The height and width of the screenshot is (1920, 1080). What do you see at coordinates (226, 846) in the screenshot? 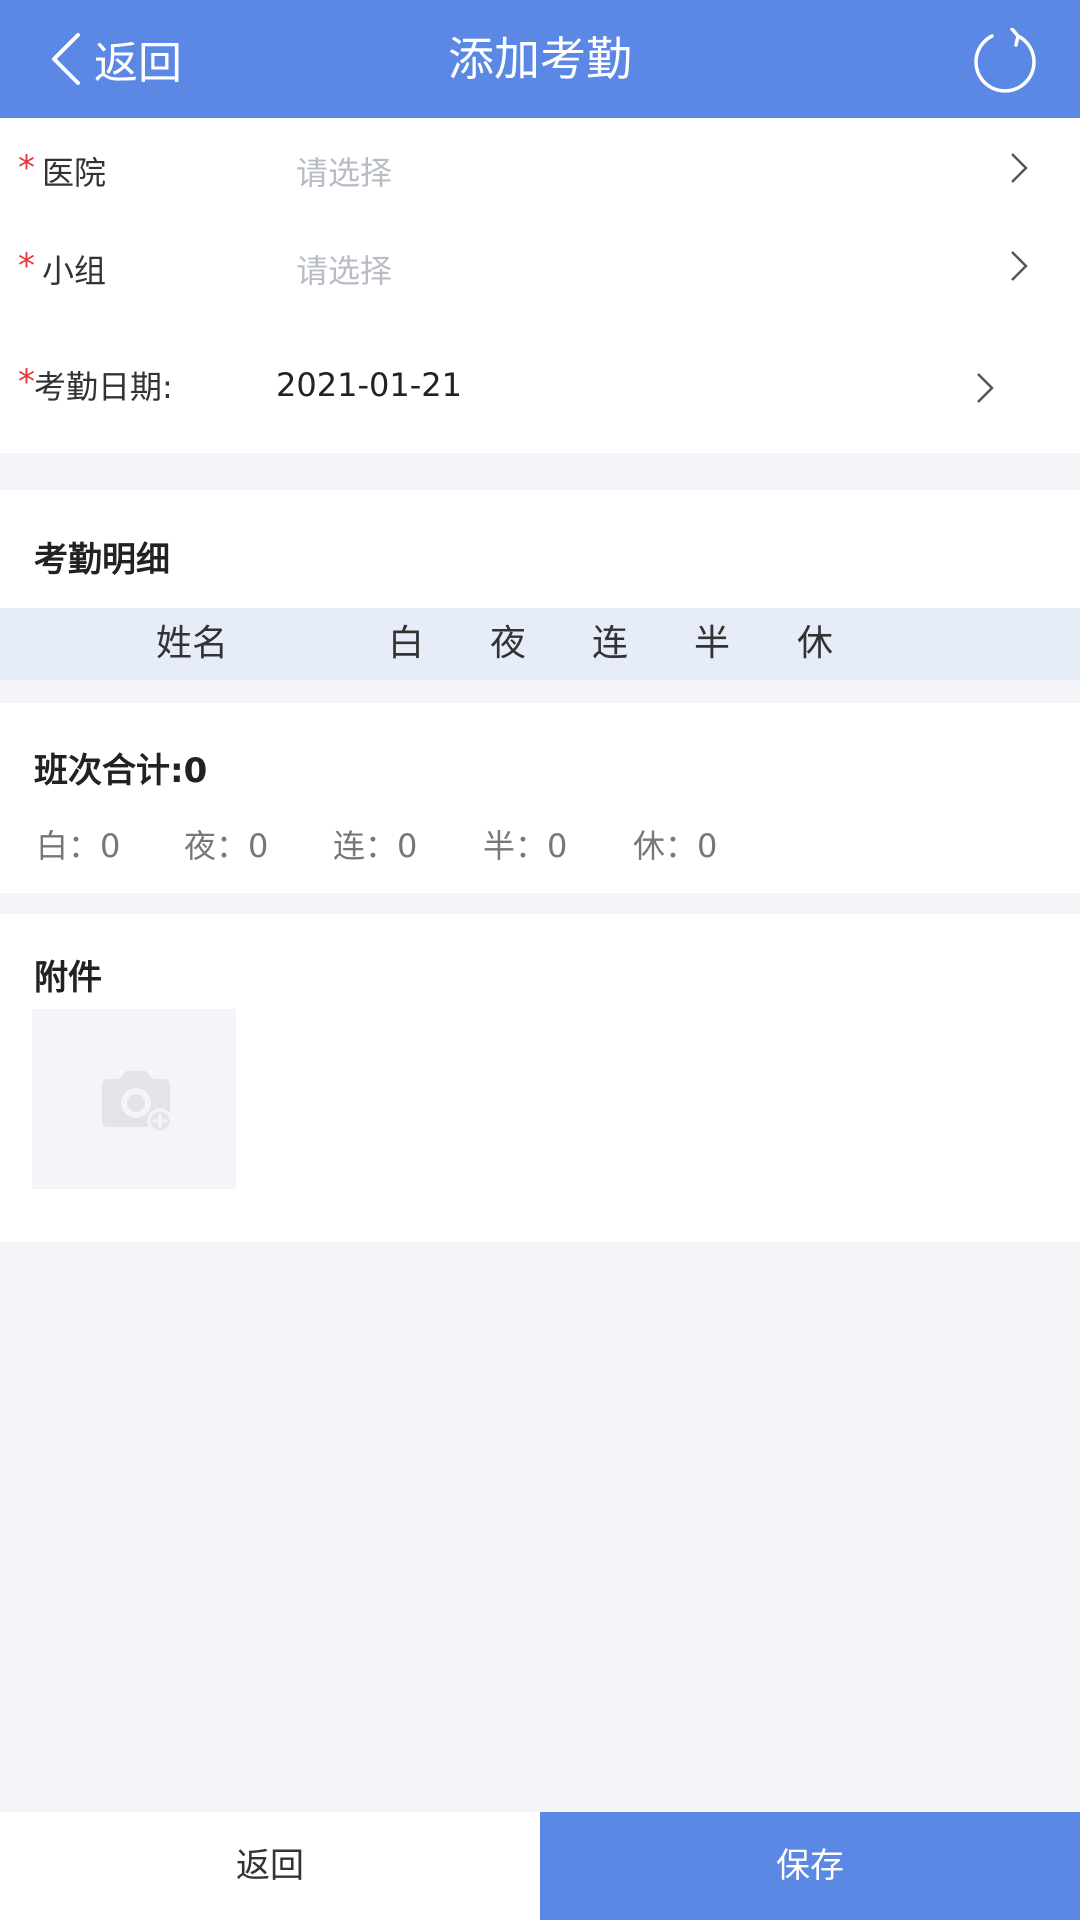
I see `stat-night: 夜：0` at bounding box center [226, 846].